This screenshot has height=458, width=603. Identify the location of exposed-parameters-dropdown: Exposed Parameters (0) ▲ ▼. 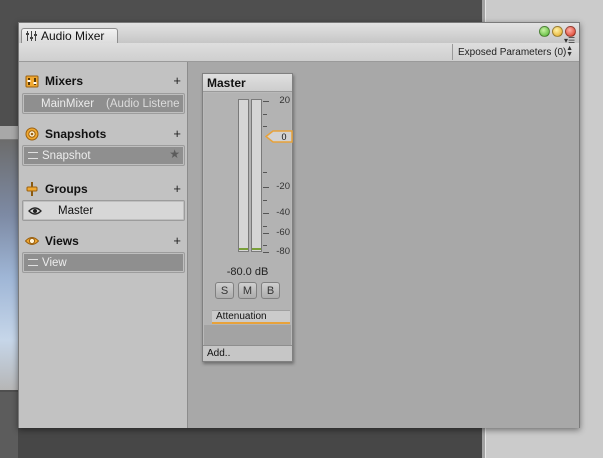
(514, 52).